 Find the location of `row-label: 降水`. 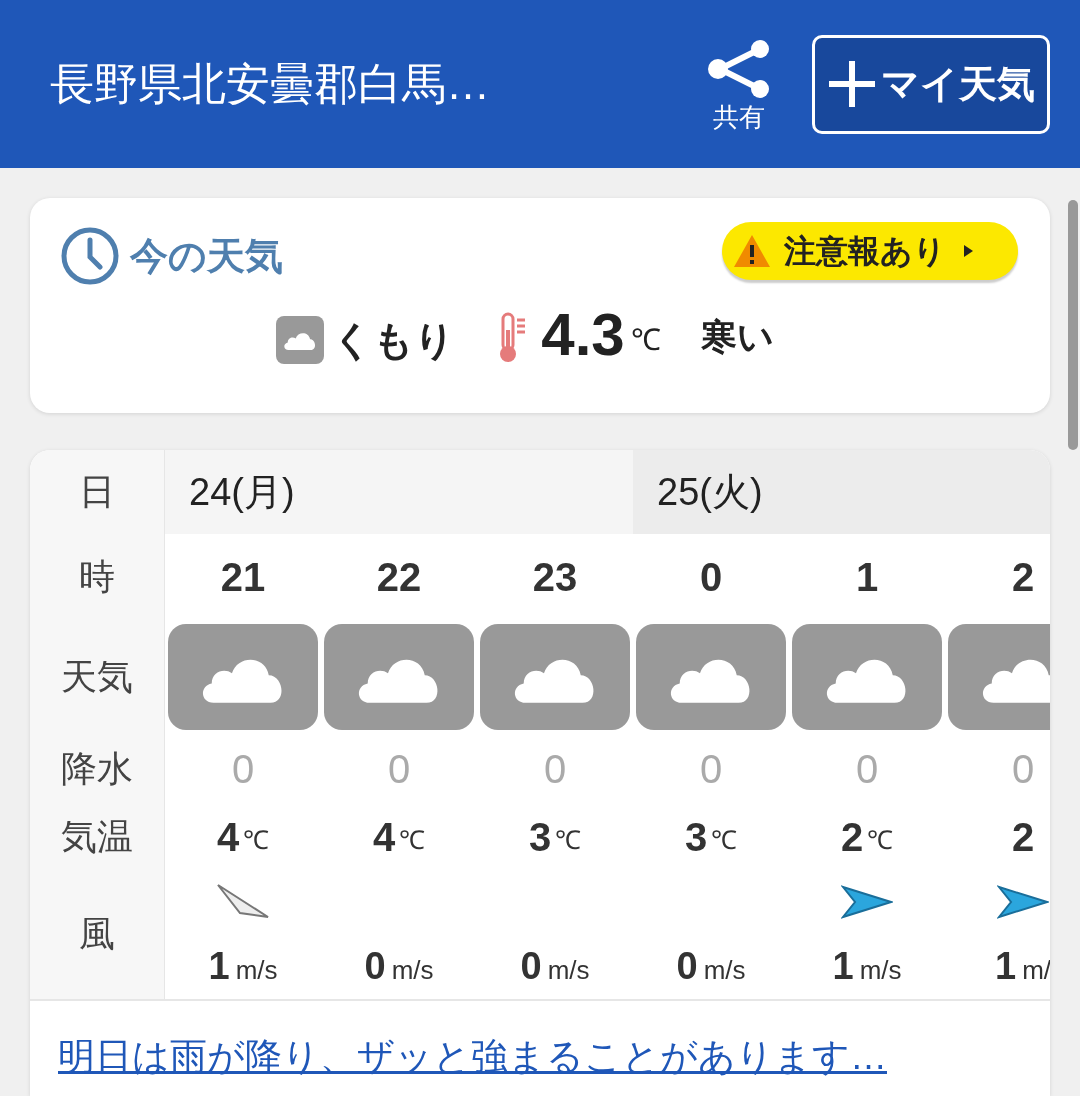

row-label: 降水 is located at coordinates (97, 769).